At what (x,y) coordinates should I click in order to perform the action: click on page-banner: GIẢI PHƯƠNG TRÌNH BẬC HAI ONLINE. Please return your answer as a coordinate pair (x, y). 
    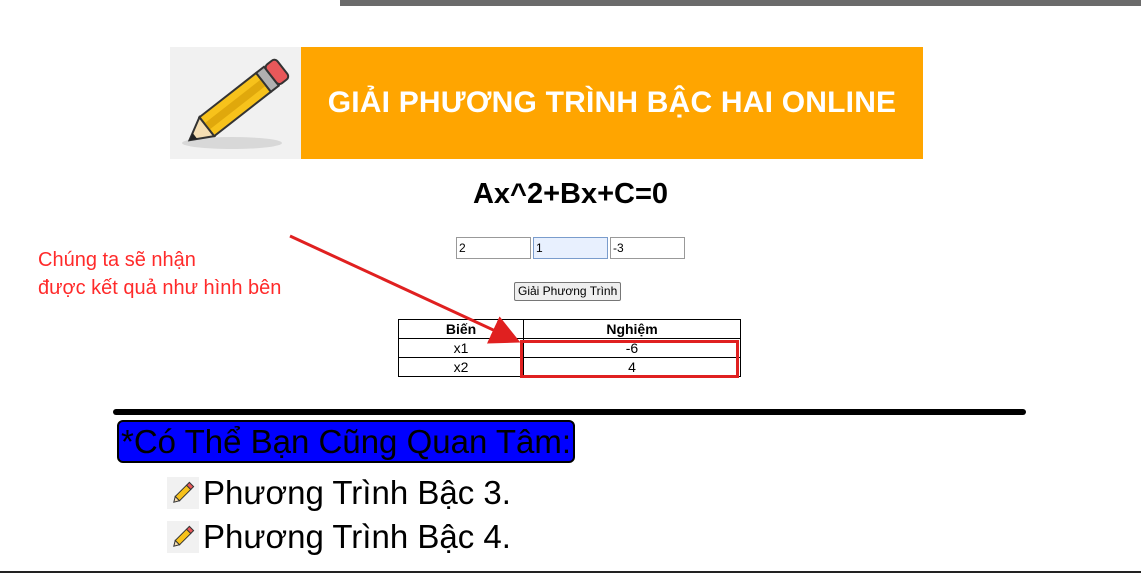
    Looking at the image, I should click on (612, 103).